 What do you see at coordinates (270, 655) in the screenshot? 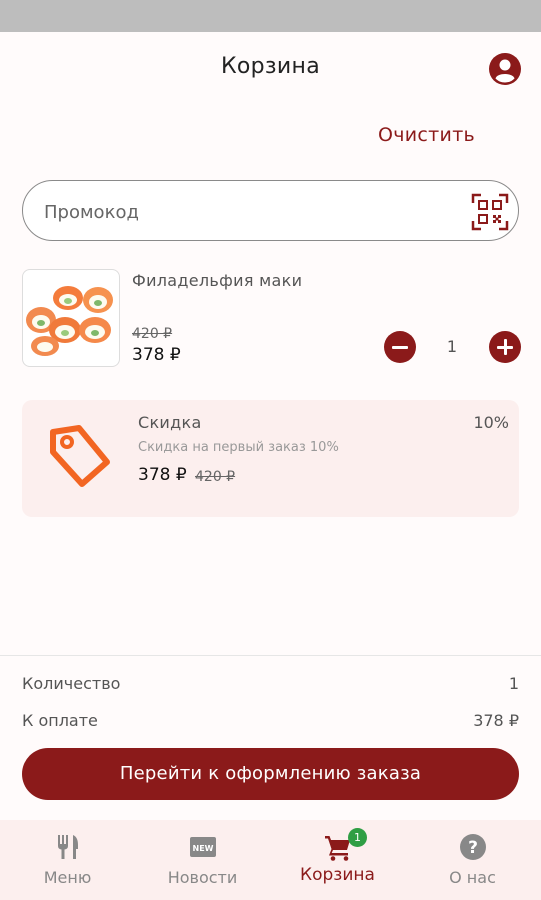
I see `divider` at bounding box center [270, 655].